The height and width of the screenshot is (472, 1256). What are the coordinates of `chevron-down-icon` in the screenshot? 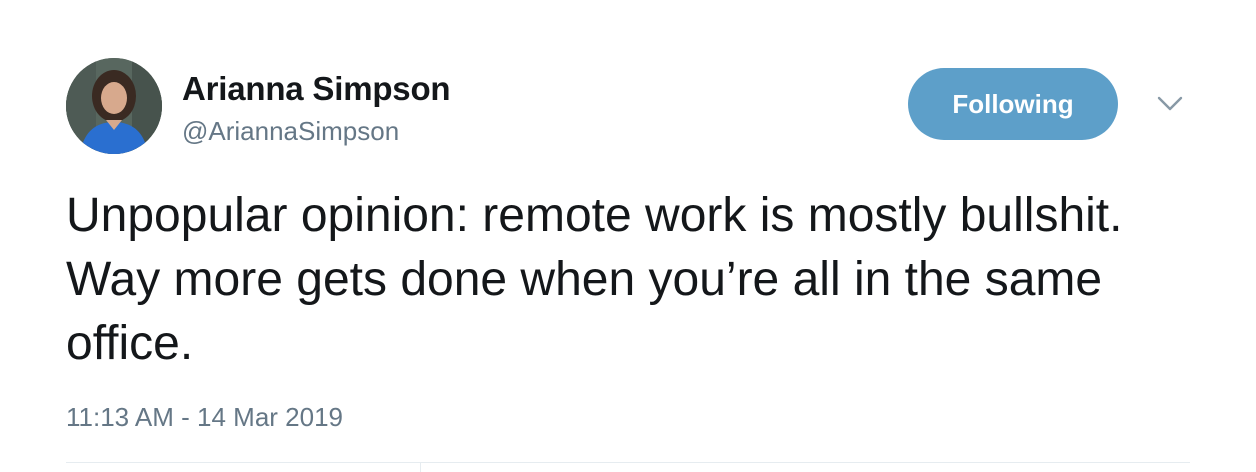 It's located at (1170, 104).